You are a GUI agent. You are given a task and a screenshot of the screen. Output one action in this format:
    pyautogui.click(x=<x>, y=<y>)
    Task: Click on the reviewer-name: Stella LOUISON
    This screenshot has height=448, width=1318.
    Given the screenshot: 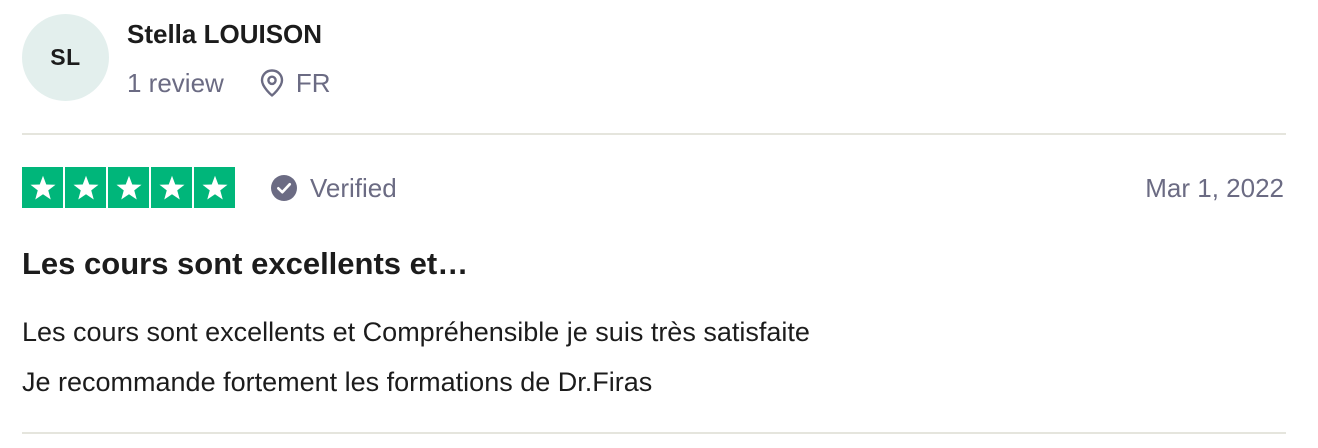 What is the action you would take?
    pyautogui.click(x=224, y=34)
    